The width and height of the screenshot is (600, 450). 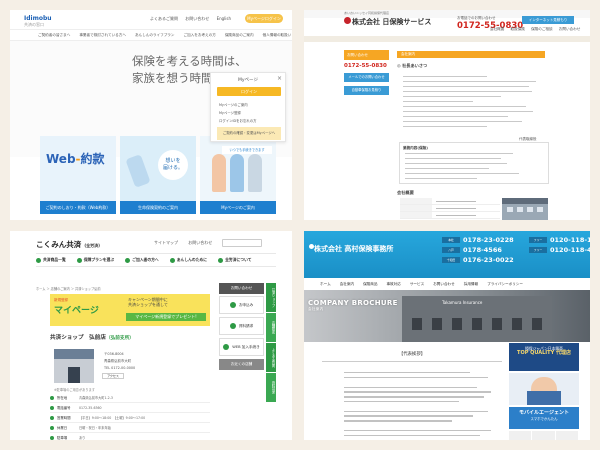 I want to click on search-input, so click(x=242, y=243).